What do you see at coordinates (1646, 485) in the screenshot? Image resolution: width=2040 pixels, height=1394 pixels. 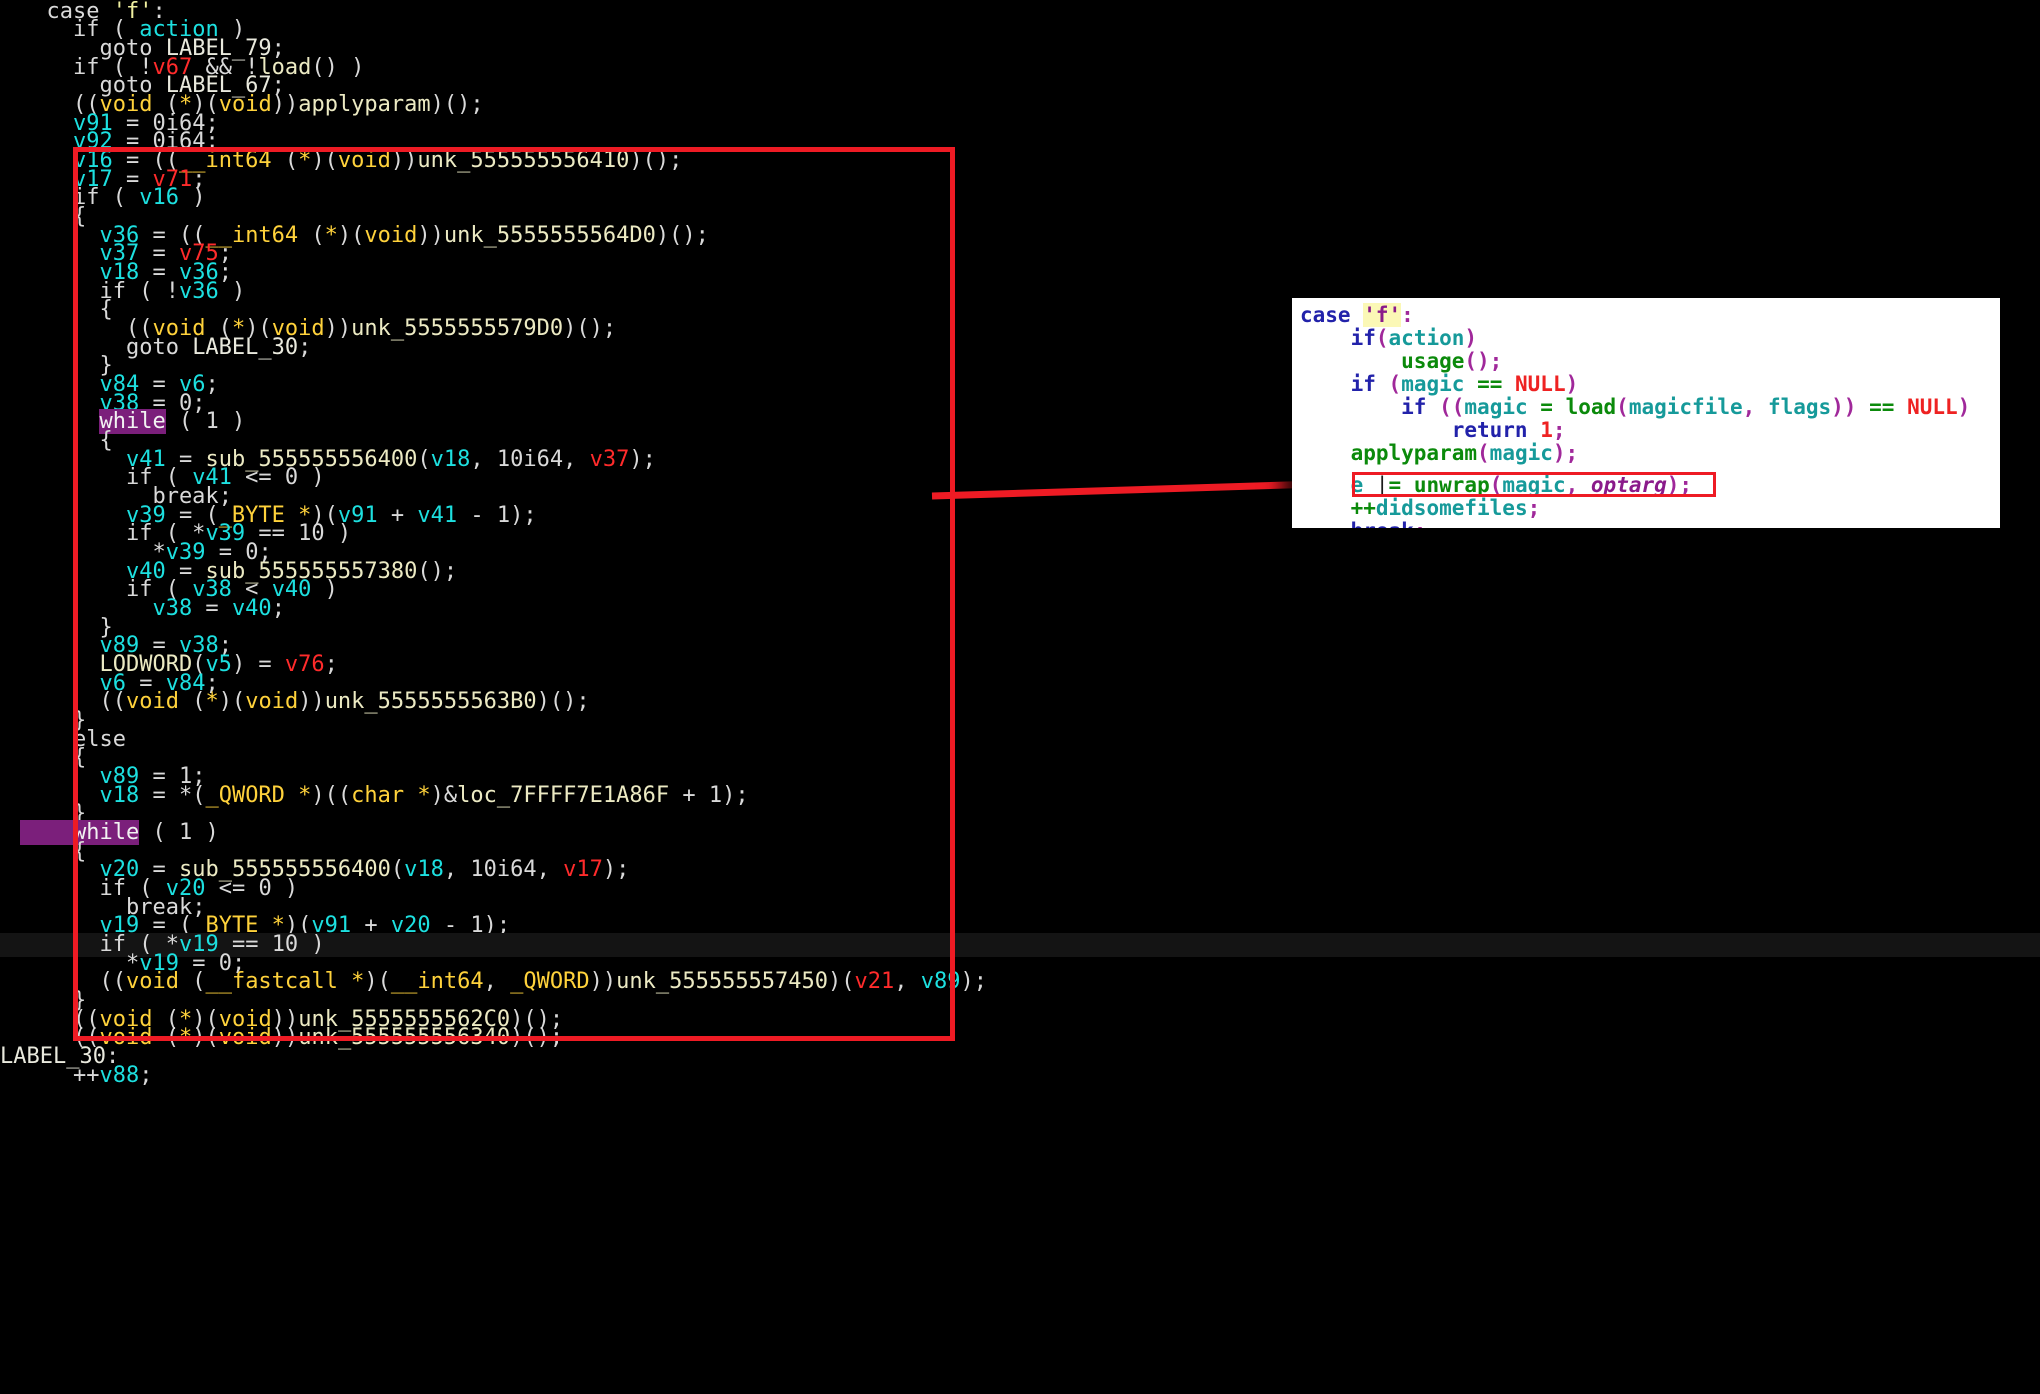 I see `source-line-highlighted: e |= unwrap(magic, optarg);` at bounding box center [1646, 485].